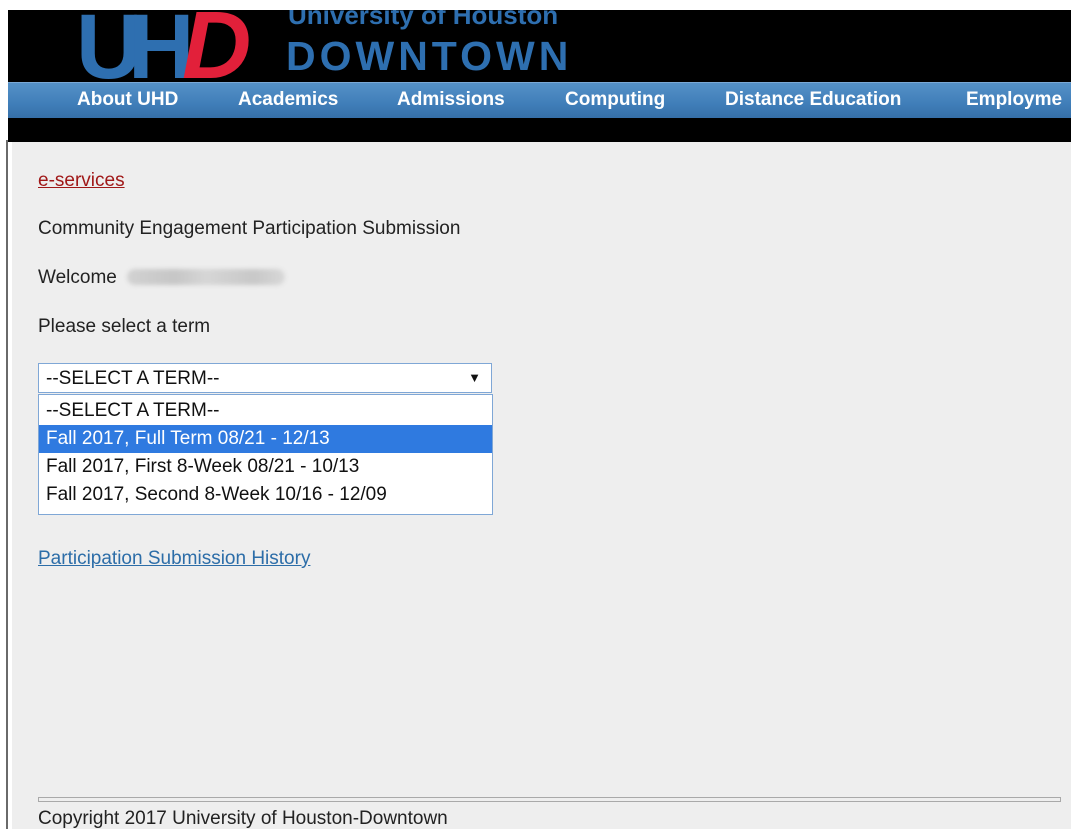 Image resolution: width=1071 pixels, height=830 pixels. I want to click on university-line: University of Houston, so click(423, 20).